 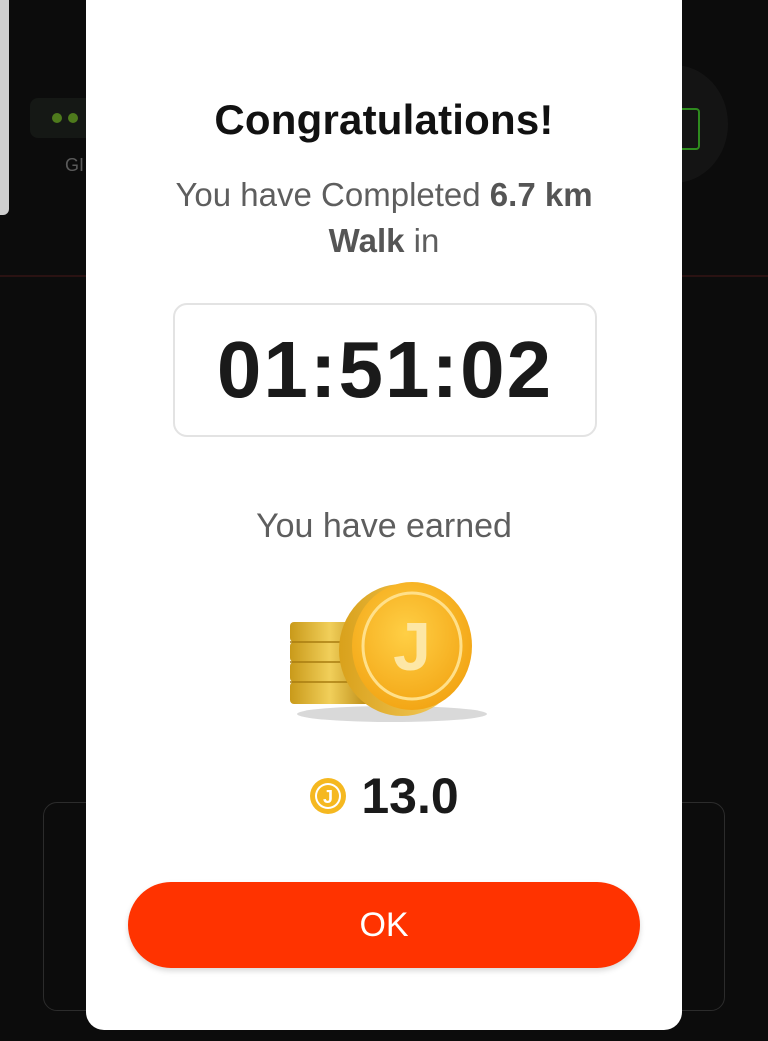 What do you see at coordinates (384, 218) in the screenshot?
I see `dialog-subtitle: You have Completed 6.7 km Walk in` at bounding box center [384, 218].